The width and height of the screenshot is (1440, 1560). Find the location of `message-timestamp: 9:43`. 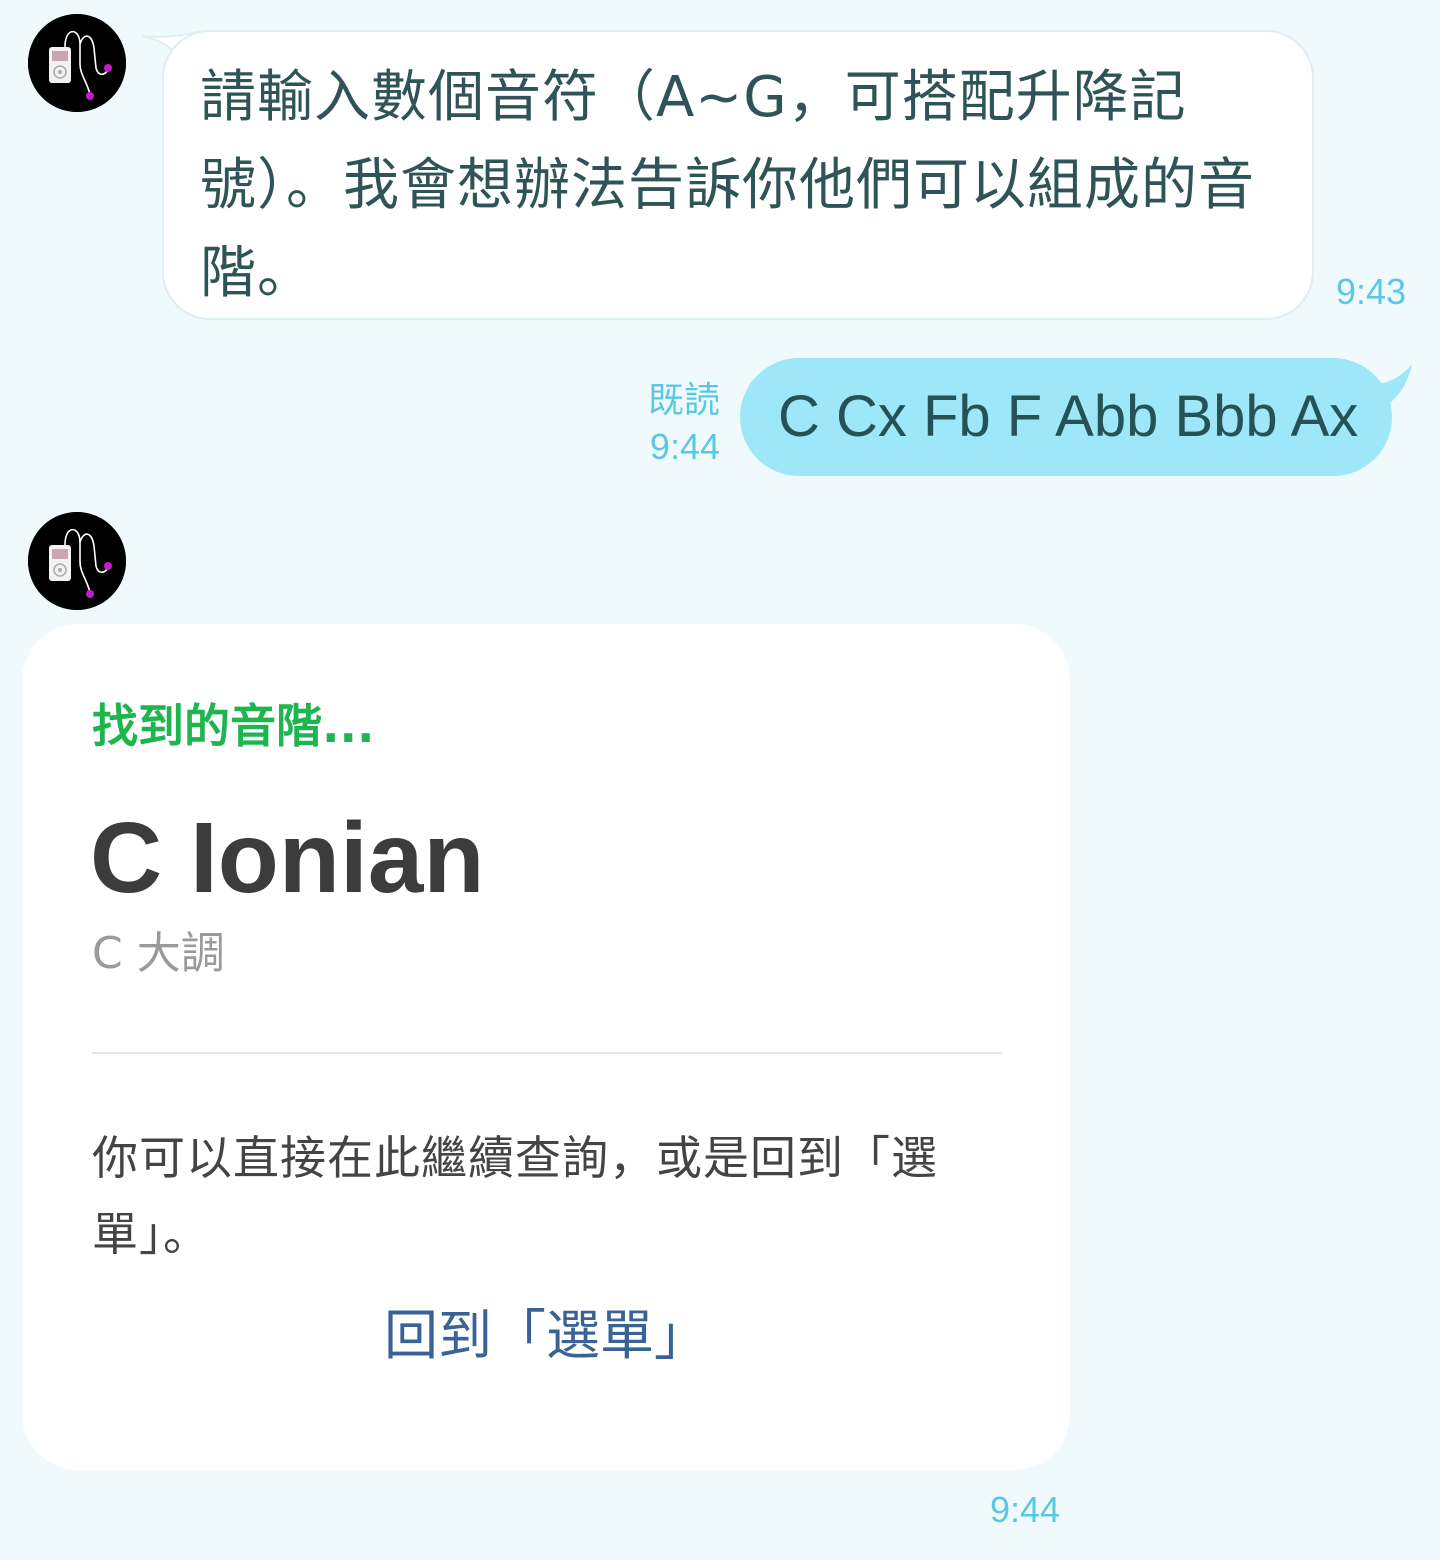

message-timestamp: 9:43 is located at coordinates (1371, 291).